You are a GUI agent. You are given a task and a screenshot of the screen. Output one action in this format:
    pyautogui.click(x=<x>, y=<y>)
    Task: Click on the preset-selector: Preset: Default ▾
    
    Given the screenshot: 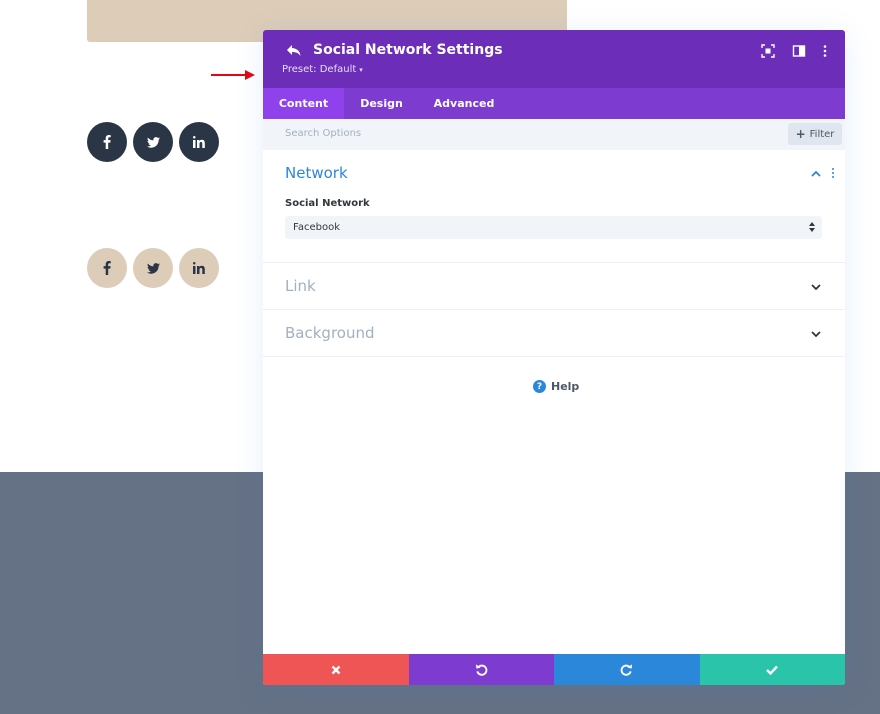 What is the action you would take?
    pyautogui.click(x=322, y=69)
    